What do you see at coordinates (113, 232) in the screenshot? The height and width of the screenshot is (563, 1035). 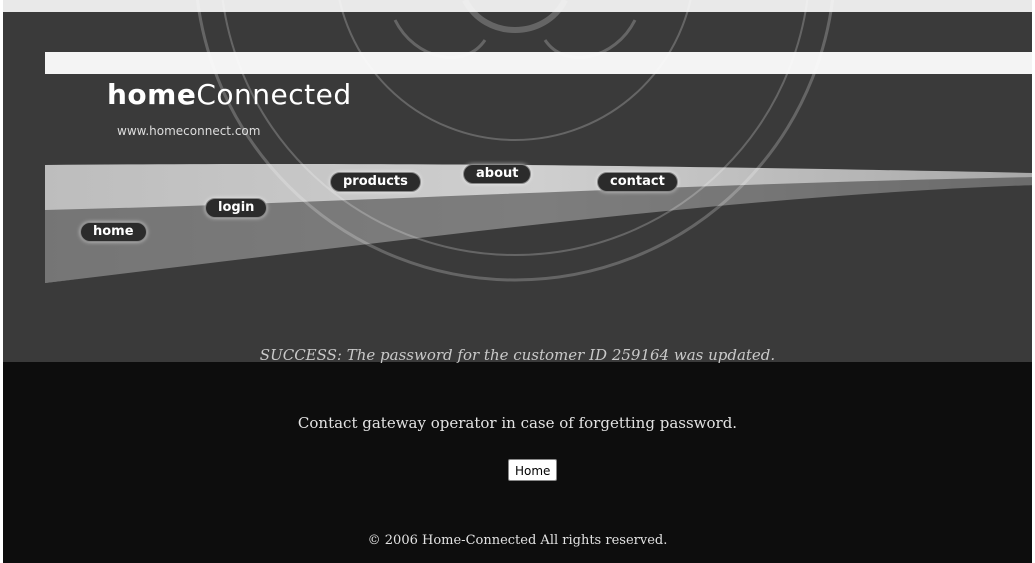 I see `nav-home: home` at bounding box center [113, 232].